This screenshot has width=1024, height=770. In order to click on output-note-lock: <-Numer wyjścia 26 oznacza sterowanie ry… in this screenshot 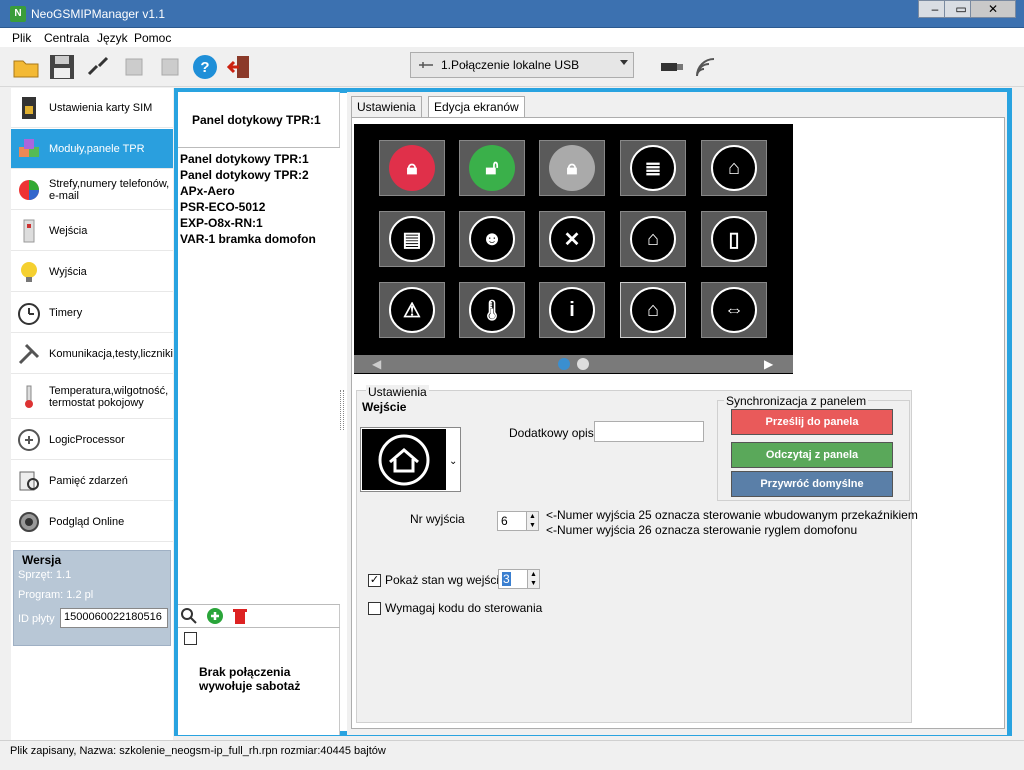, I will do `click(702, 530)`.